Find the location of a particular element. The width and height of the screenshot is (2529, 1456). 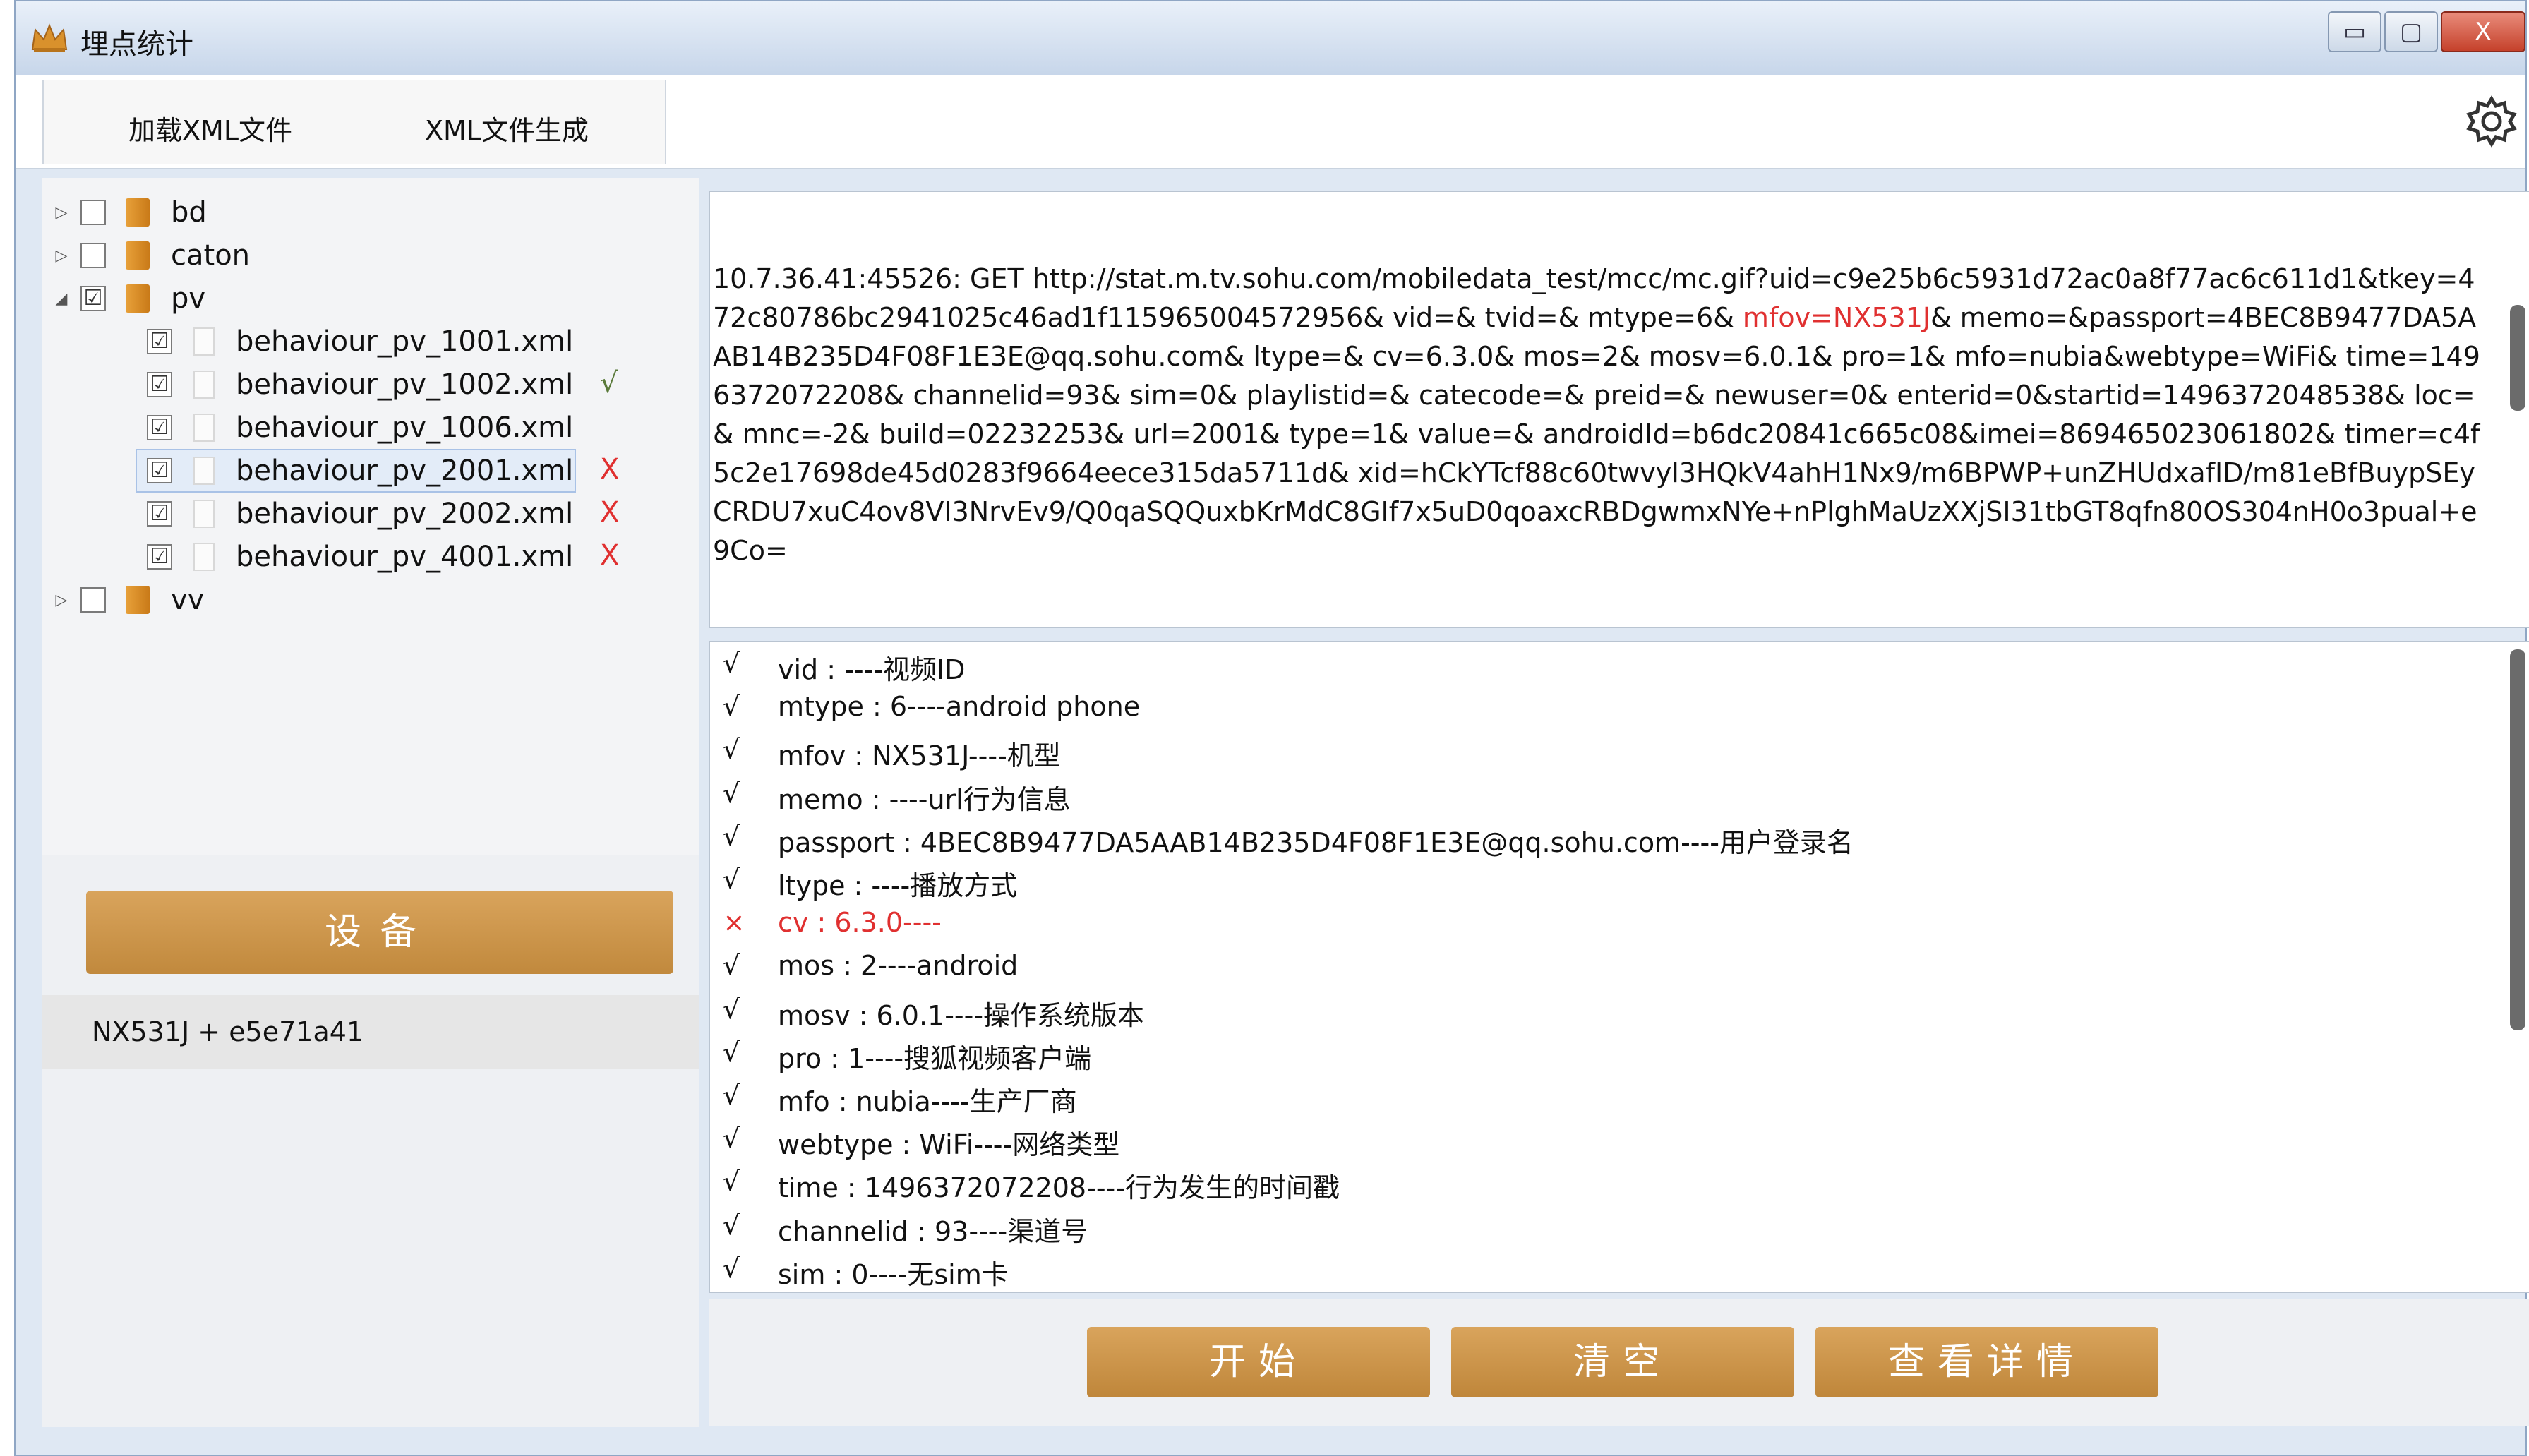

tree-item-label: vv is located at coordinates (188, 600).